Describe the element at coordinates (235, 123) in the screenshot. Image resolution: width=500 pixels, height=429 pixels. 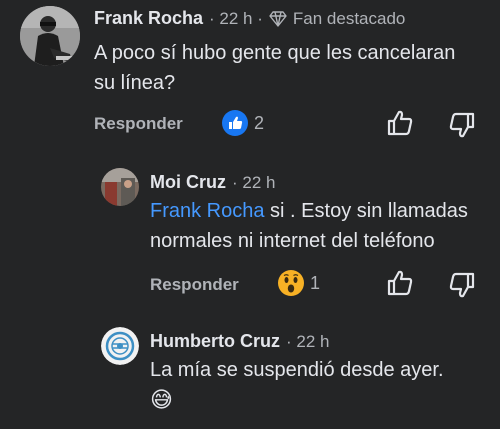
I see `like-reaction-icon` at that location.